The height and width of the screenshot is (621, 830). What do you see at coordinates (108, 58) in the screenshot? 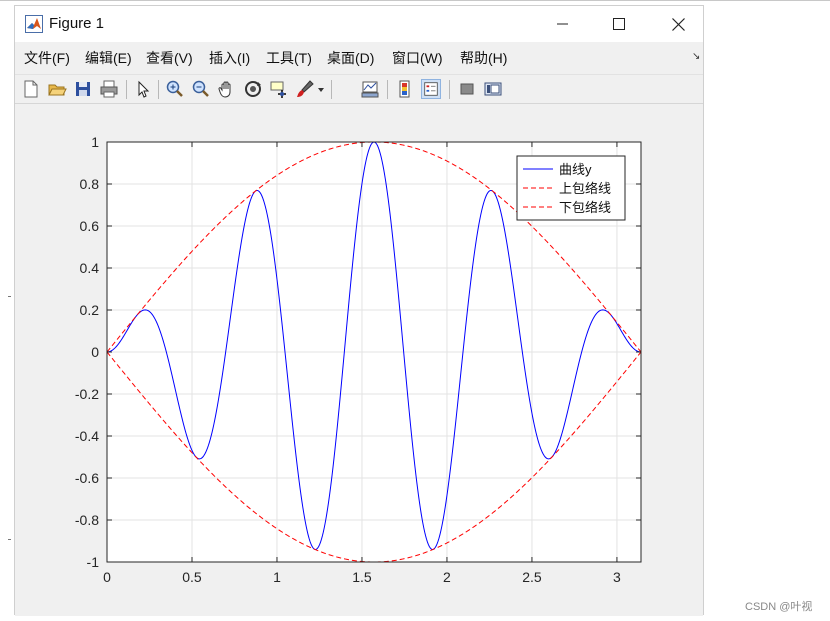
I see `menu-edit: 编辑(E)` at bounding box center [108, 58].